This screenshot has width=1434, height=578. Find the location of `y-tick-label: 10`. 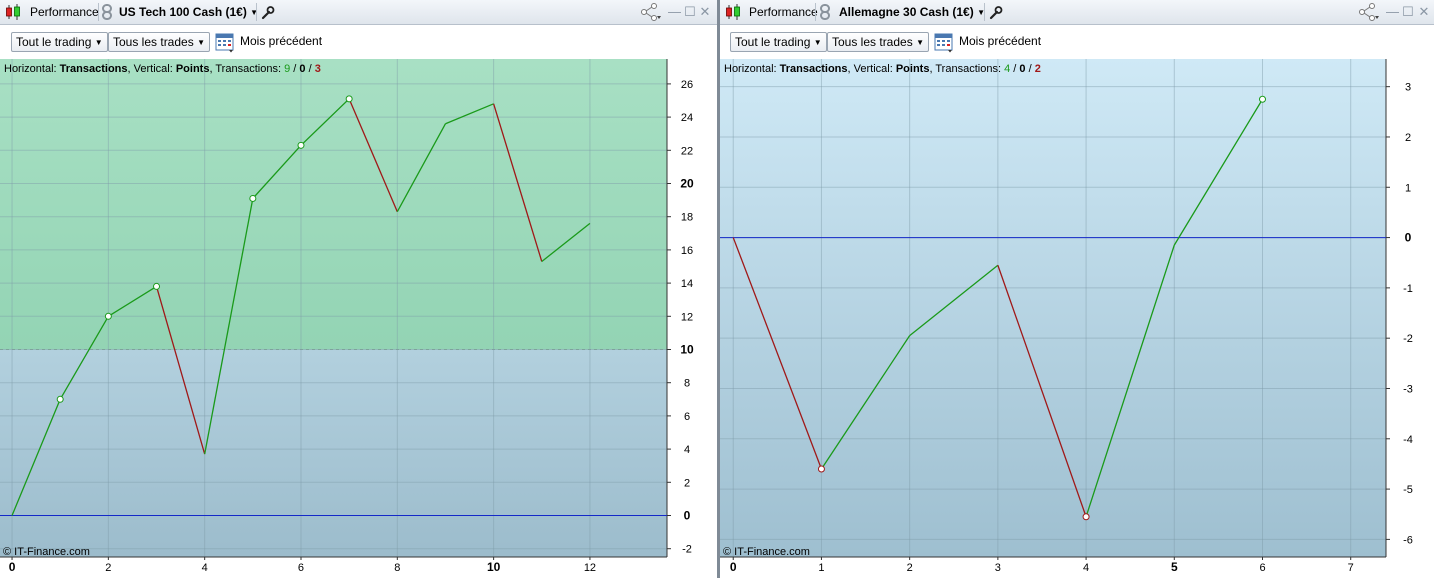

y-tick-label: 10 is located at coordinates (687, 350).